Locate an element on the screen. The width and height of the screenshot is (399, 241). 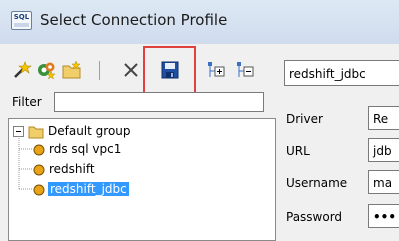
save-button-highlight-box is located at coordinates (169, 70).